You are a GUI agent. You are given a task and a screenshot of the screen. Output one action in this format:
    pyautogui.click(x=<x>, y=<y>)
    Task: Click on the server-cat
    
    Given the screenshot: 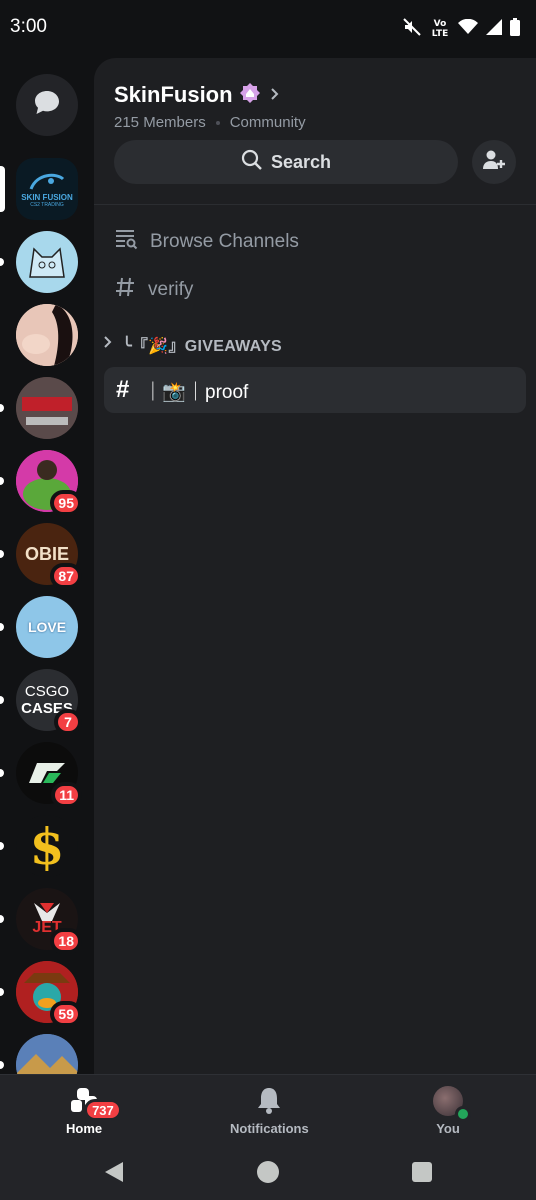 What is the action you would take?
    pyautogui.click(x=39, y=262)
    